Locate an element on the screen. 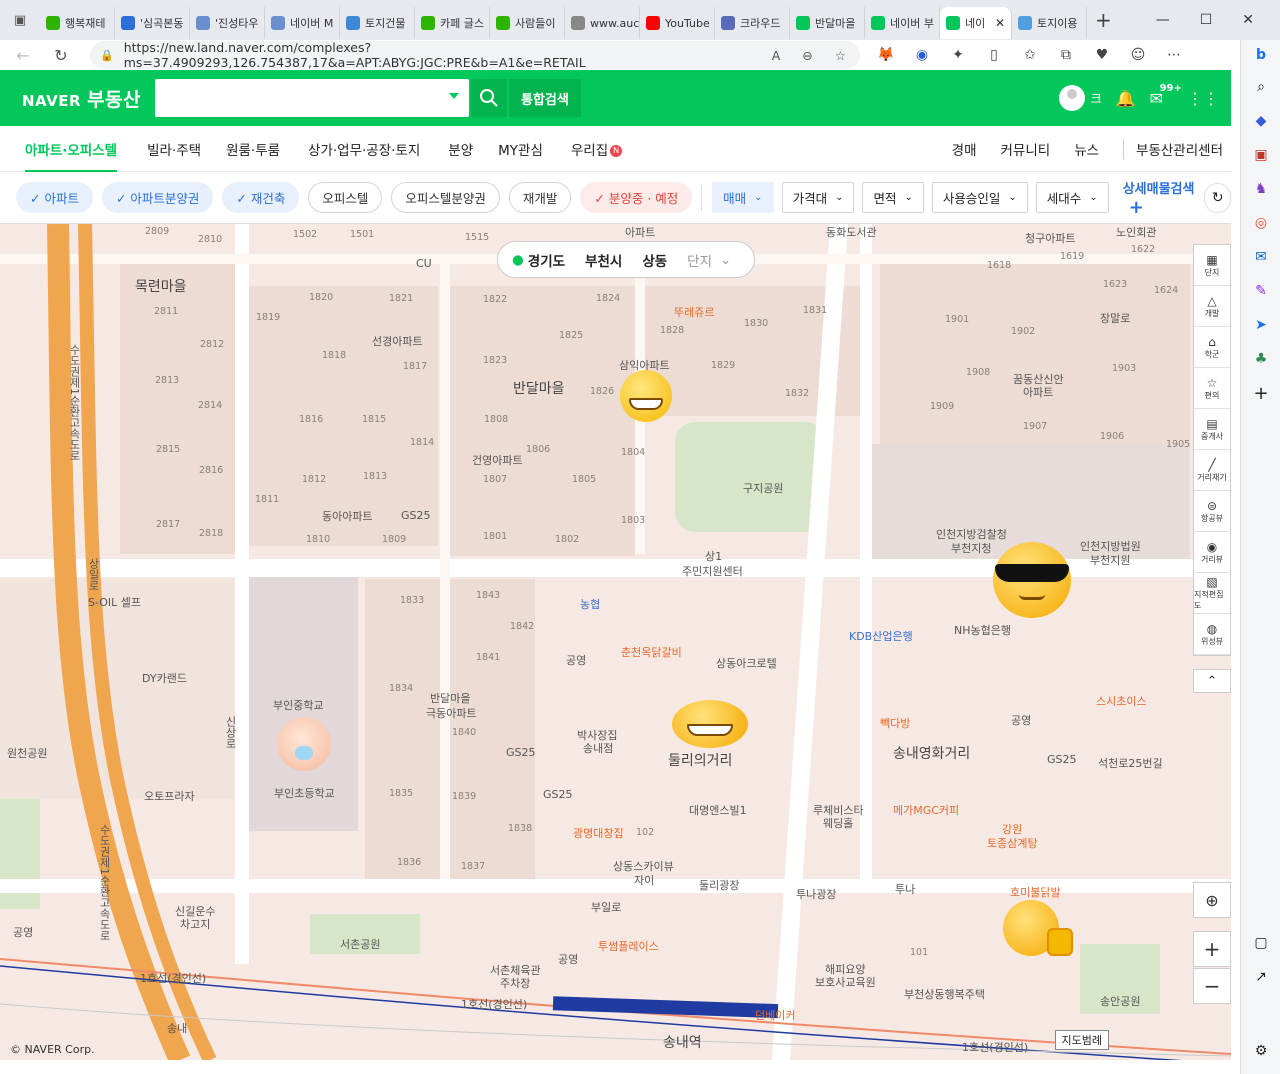 The image size is (1280, 1074). profile-icon: ☺ is located at coordinates (1138, 55).